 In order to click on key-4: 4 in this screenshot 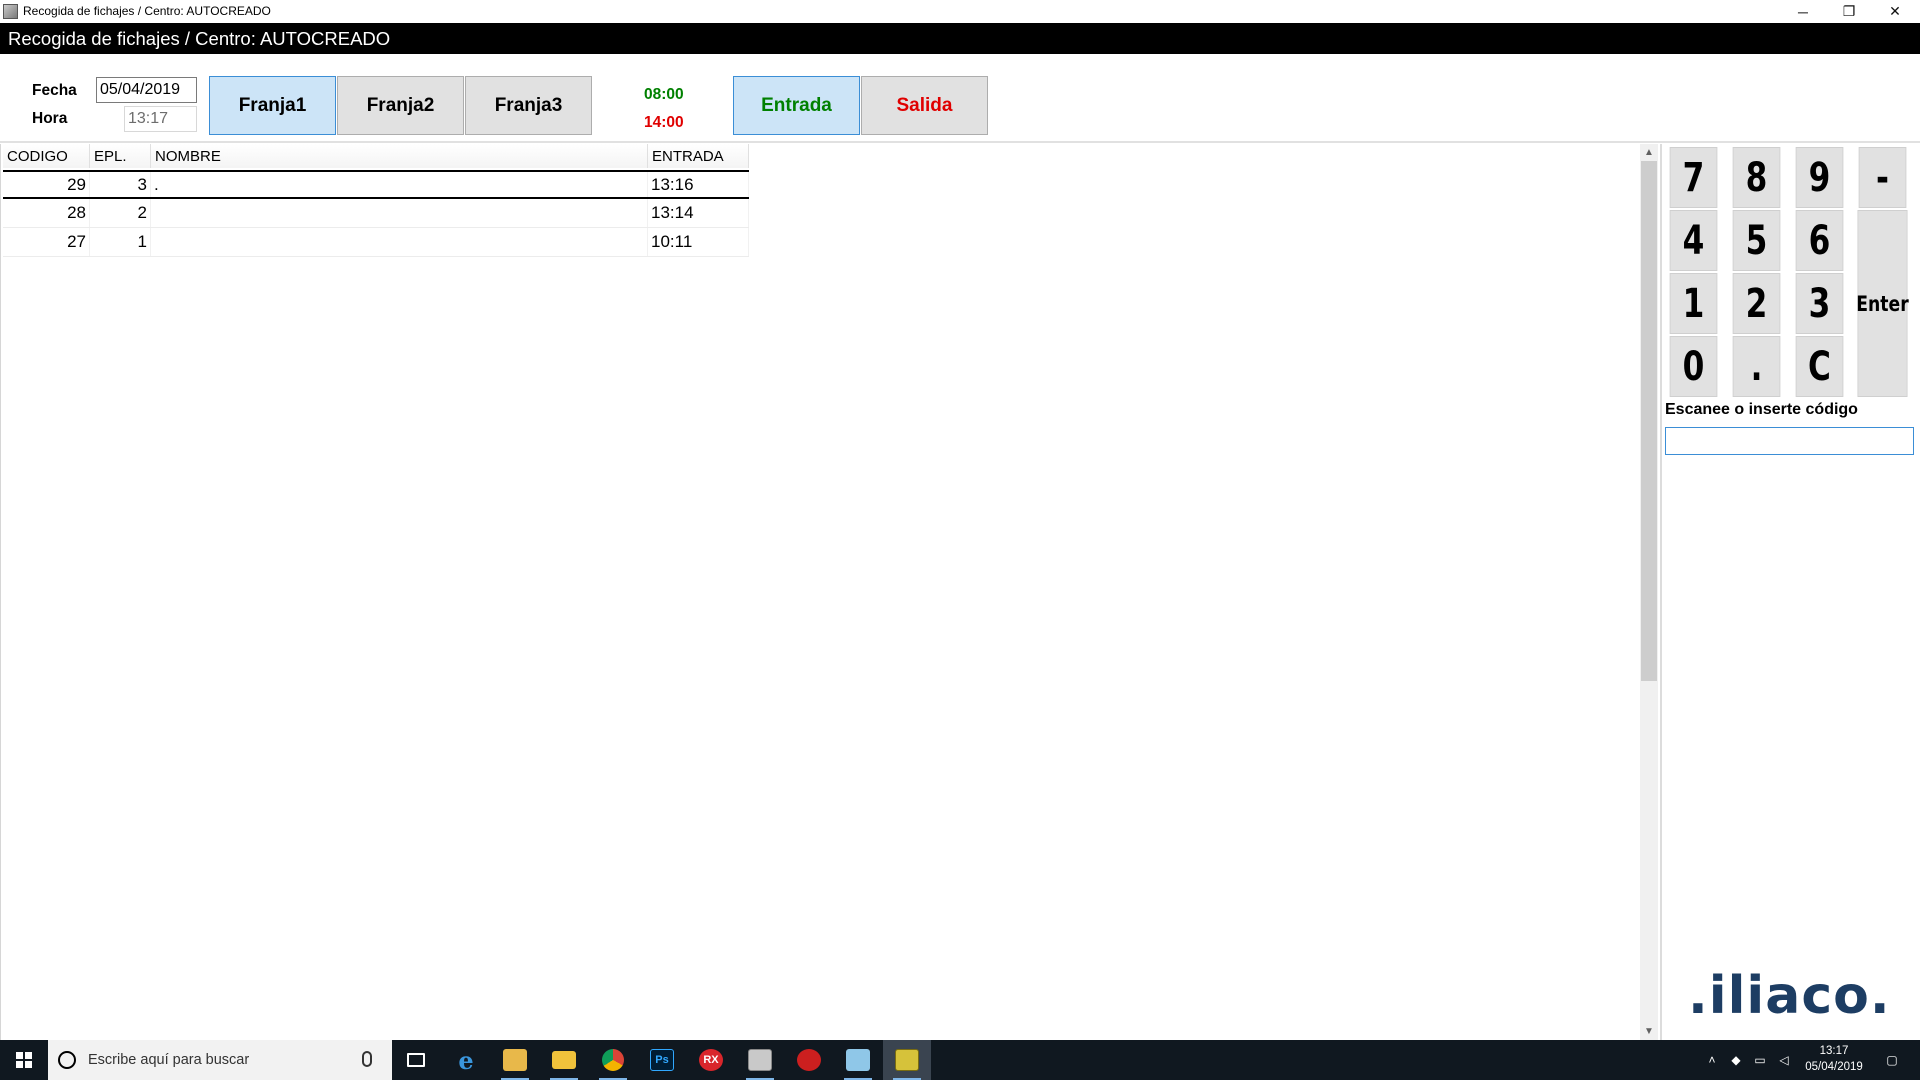, I will do `click(1693, 240)`.